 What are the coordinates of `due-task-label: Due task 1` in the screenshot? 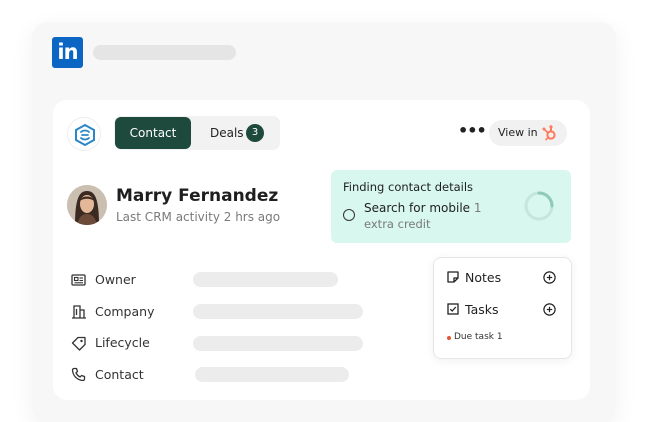 It's located at (478, 337).